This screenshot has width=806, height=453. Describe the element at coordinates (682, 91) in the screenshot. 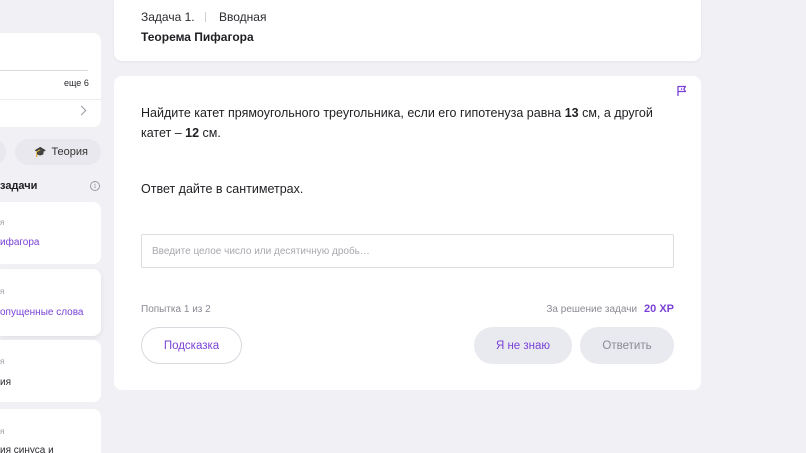

I see `report-flag-icon` at that location.